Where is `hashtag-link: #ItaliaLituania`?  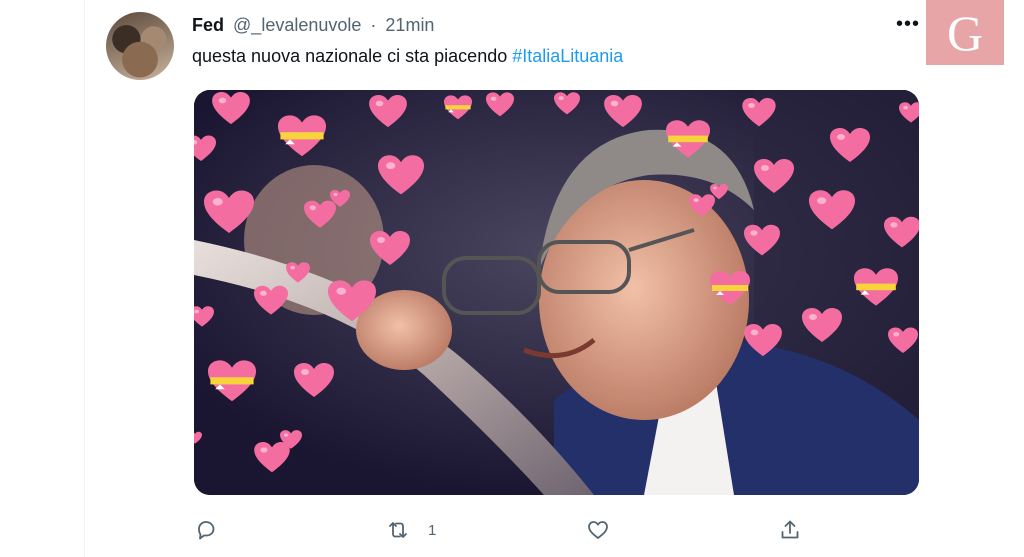
hashtag-link: #ItaliaLituania is located at coordinates (567, 56).